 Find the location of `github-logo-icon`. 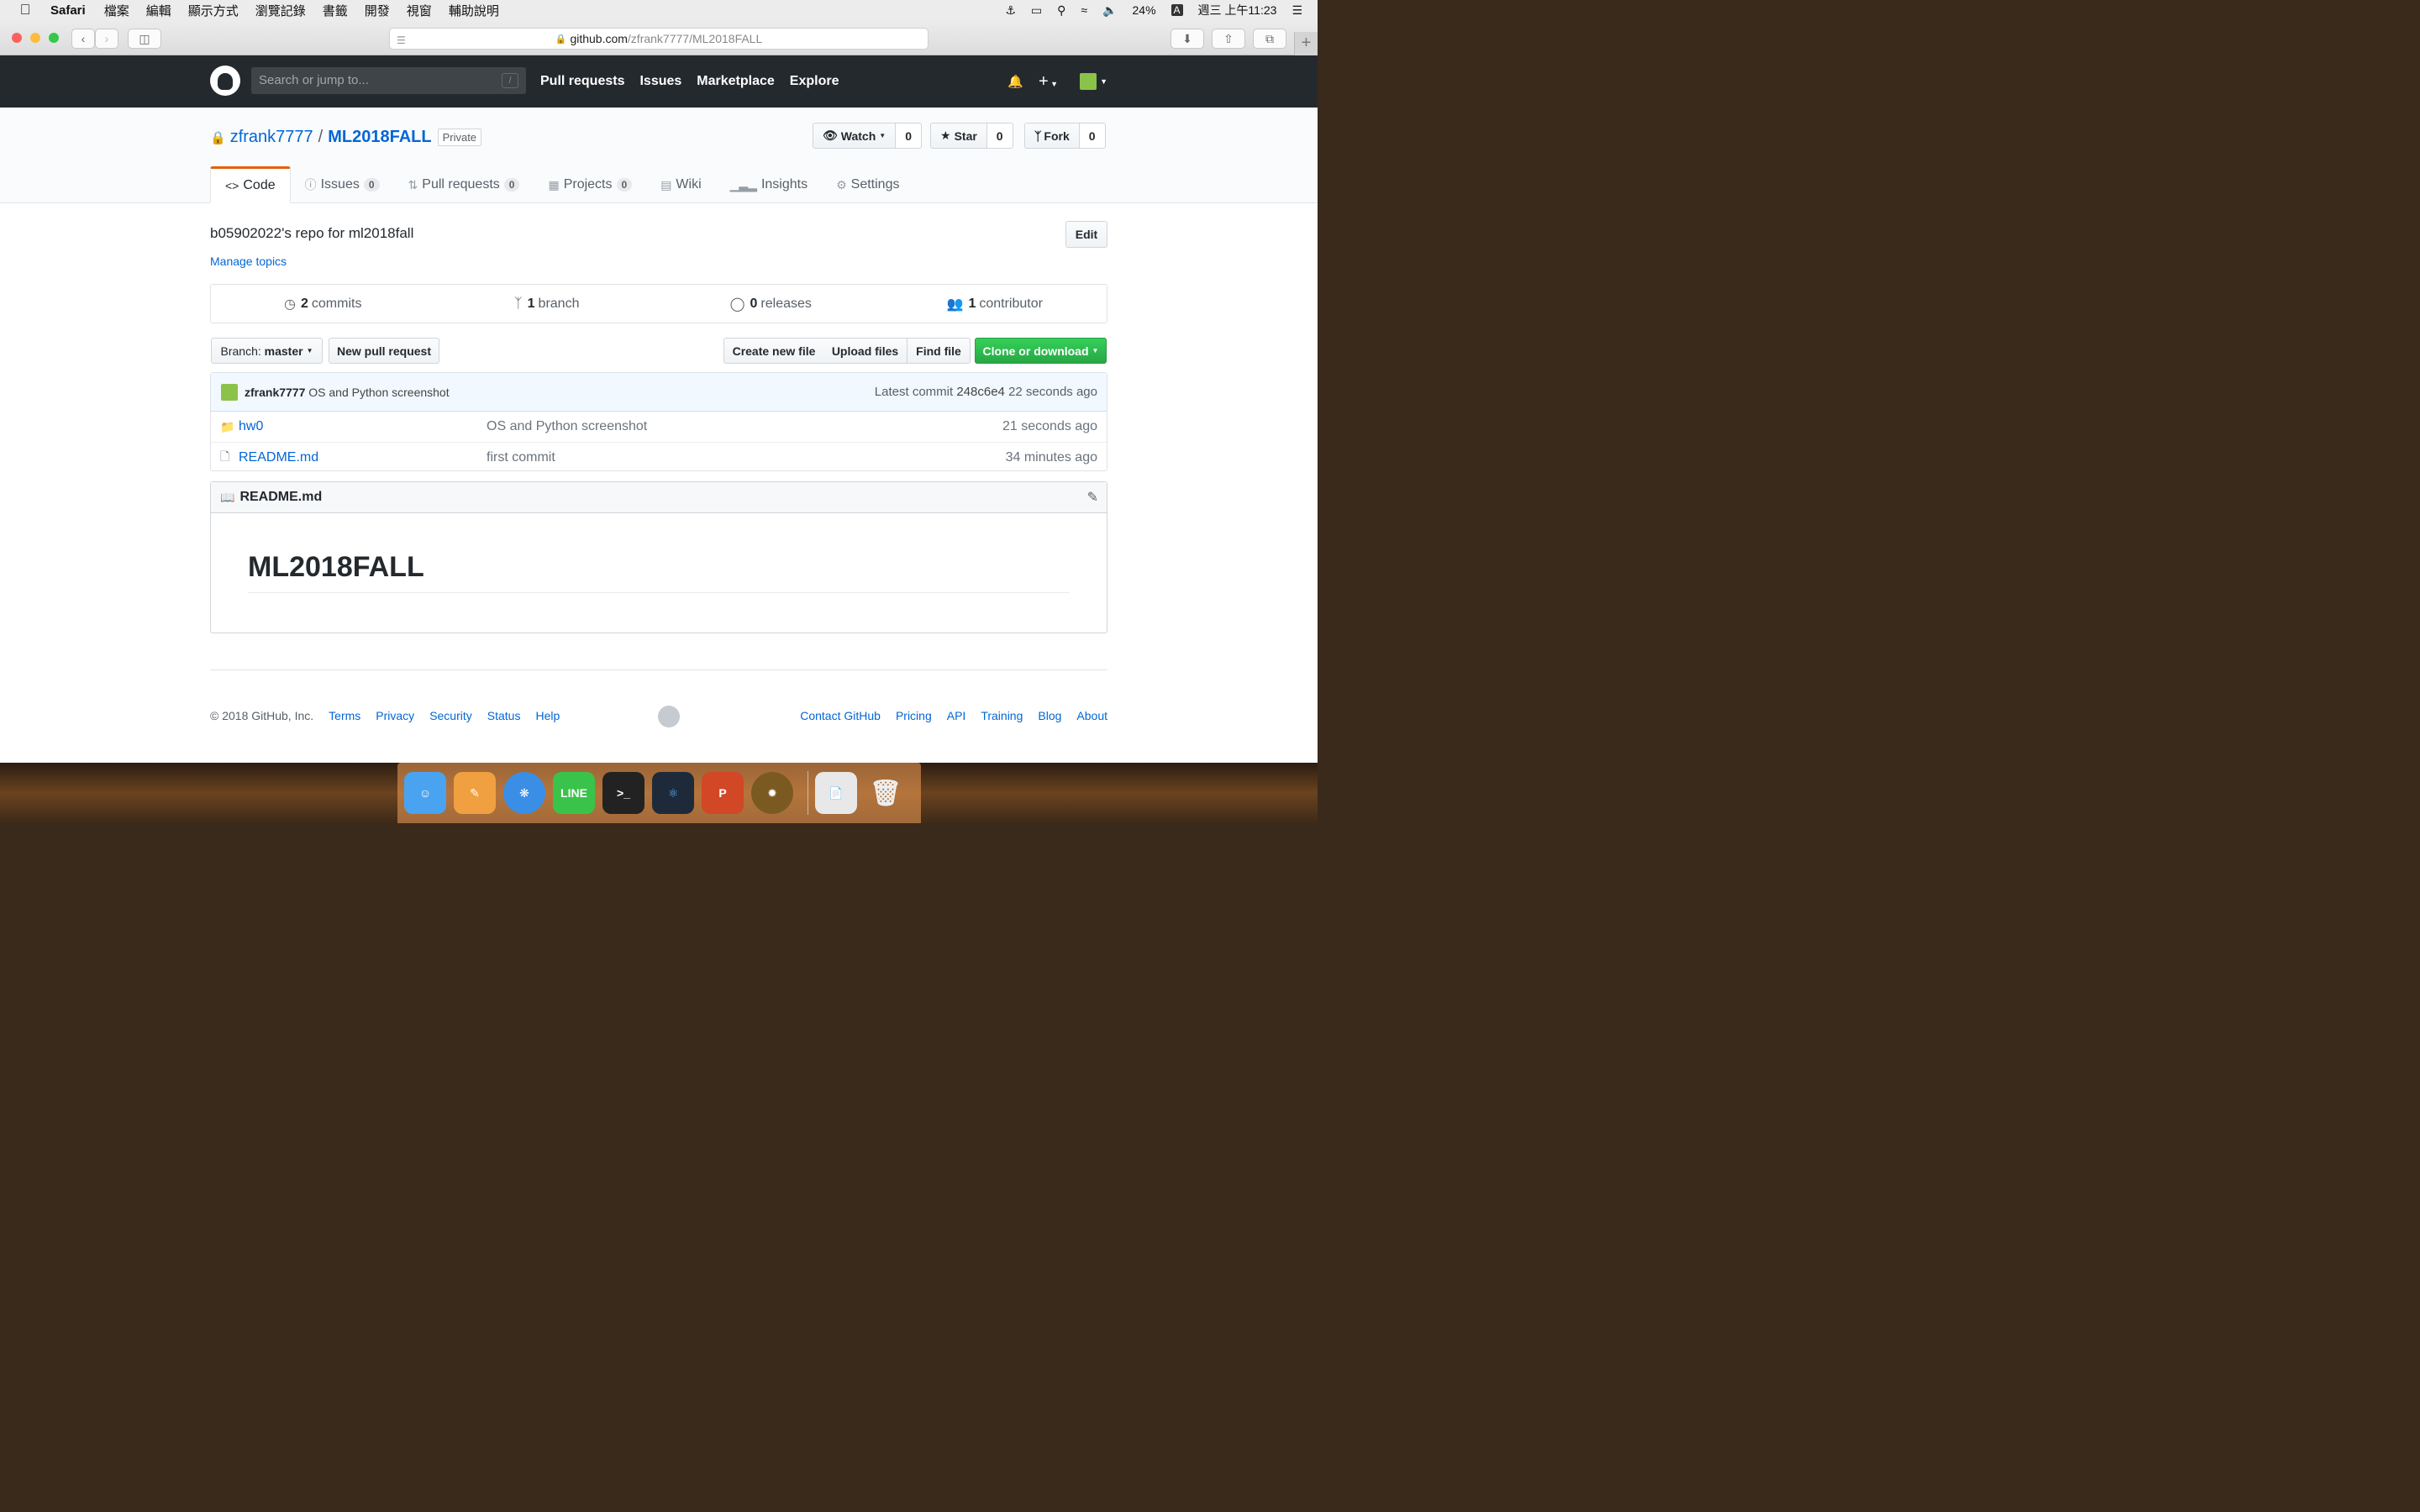

github-logo-icon is located at coordinates (225, 81).